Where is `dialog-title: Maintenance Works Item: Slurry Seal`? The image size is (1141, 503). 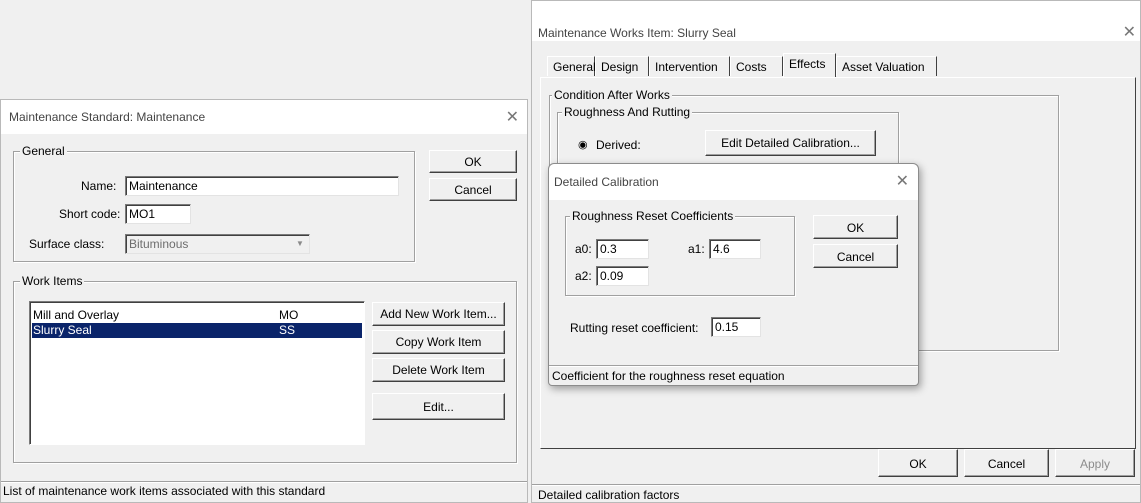 dialog-title: Maintenance Works Item: Slurry Seal is located at coordinates (637, 33).